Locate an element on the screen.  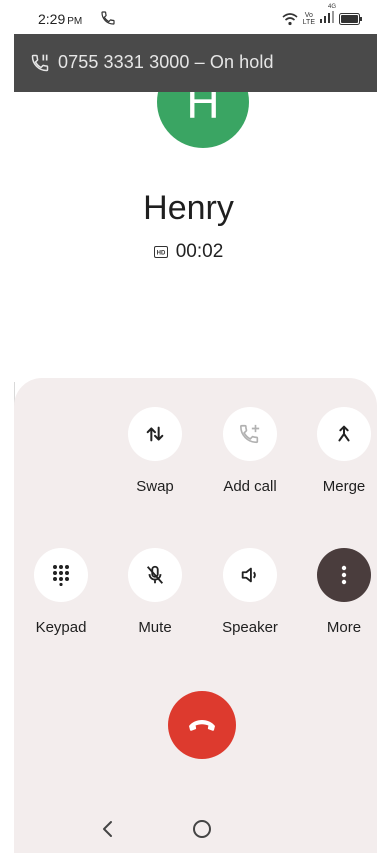
battery-icon is located at coordinates (350, 19).